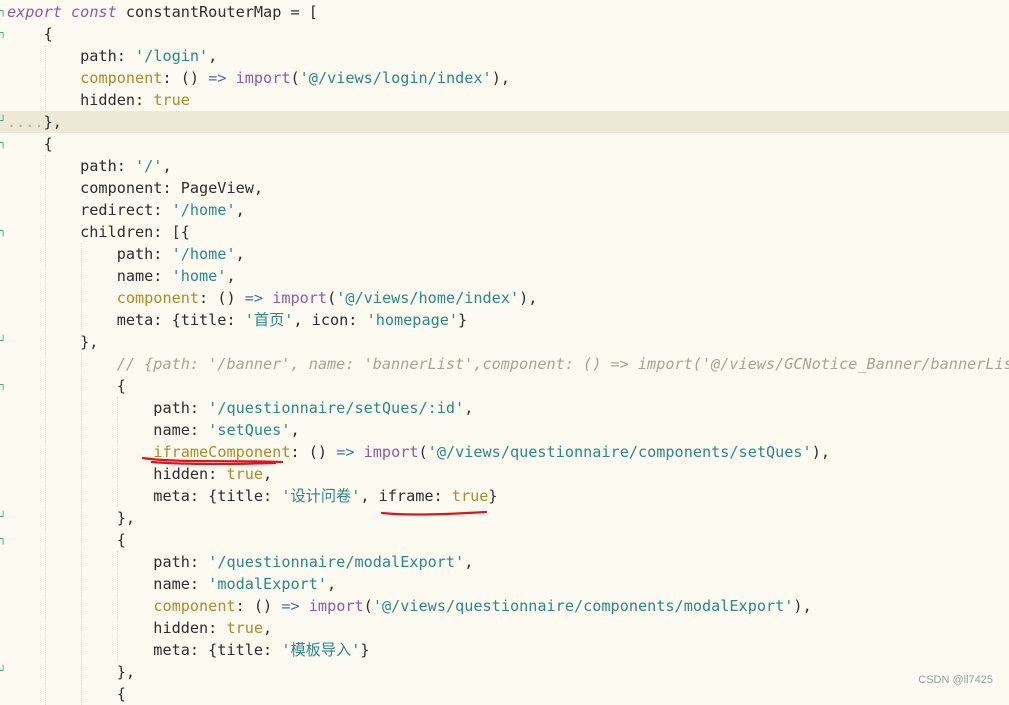  What do you see at coordinates (139, 474) in the screenshot?
I see `code-text: hidden: true,` at bounding box center [139, 474].